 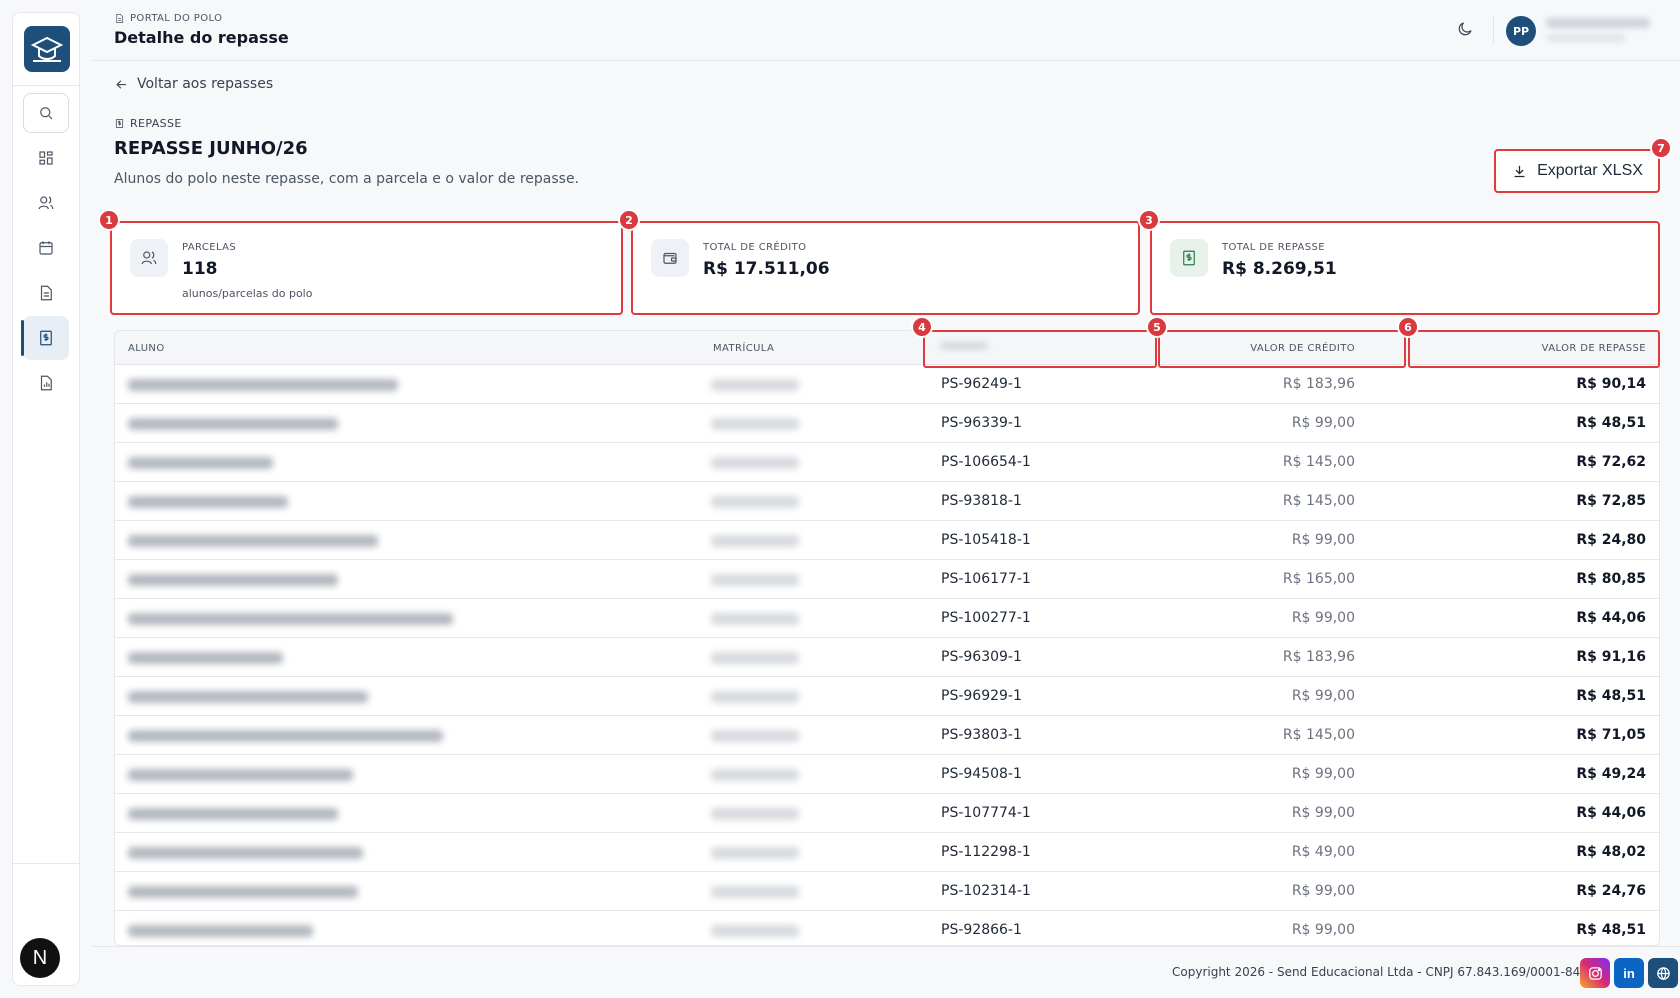 What do you see at coordinates (887, 774) in the screenshot?
I see `table-row: PS-94508-1 R$ 99,00 R$ 49,24` at bounding box center [887, 774].